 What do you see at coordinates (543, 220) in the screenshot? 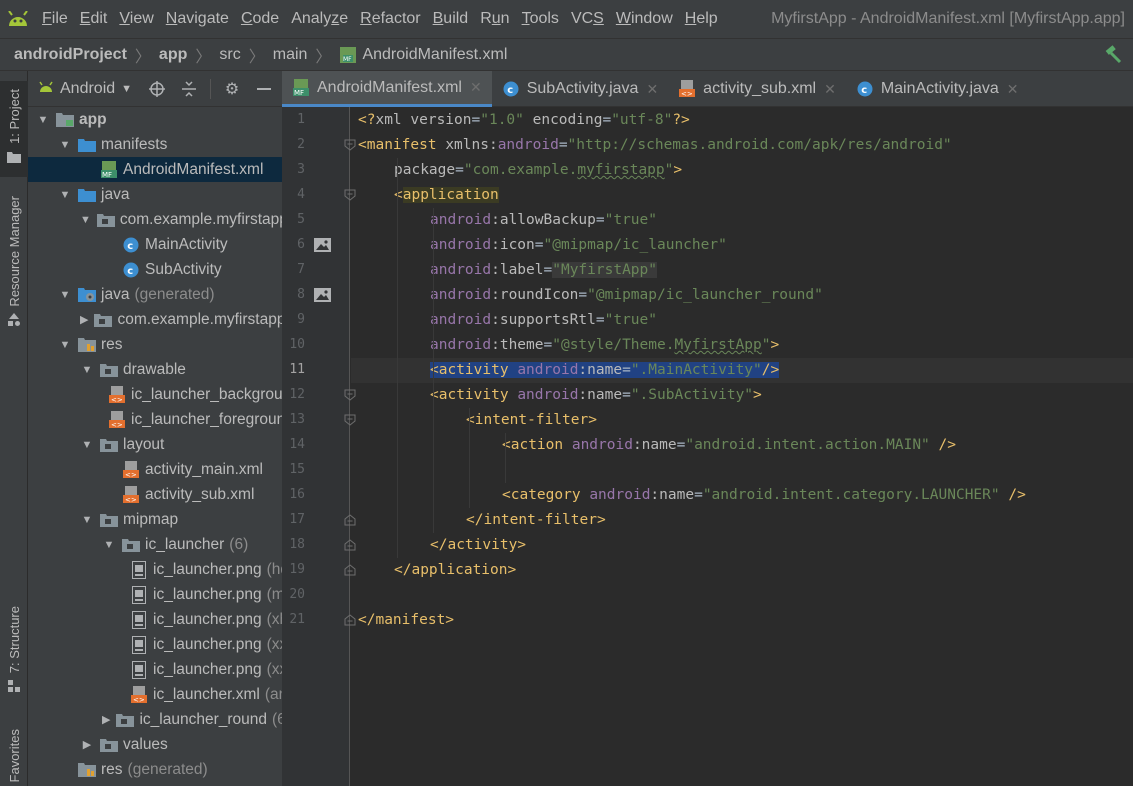
I see `code-line: android:allowBackup="true"` at bounding box center [543, 220].